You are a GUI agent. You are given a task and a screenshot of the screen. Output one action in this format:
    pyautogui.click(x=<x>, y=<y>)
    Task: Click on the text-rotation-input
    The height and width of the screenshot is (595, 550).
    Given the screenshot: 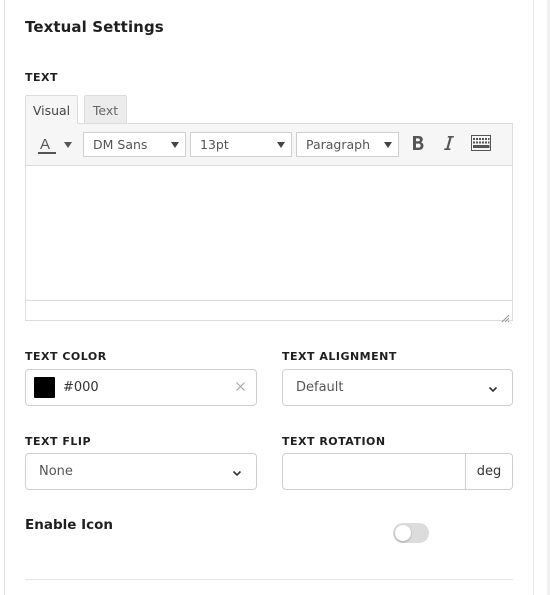 What is the action you would take?
    pyautogui.click(x=374, y=471)
    